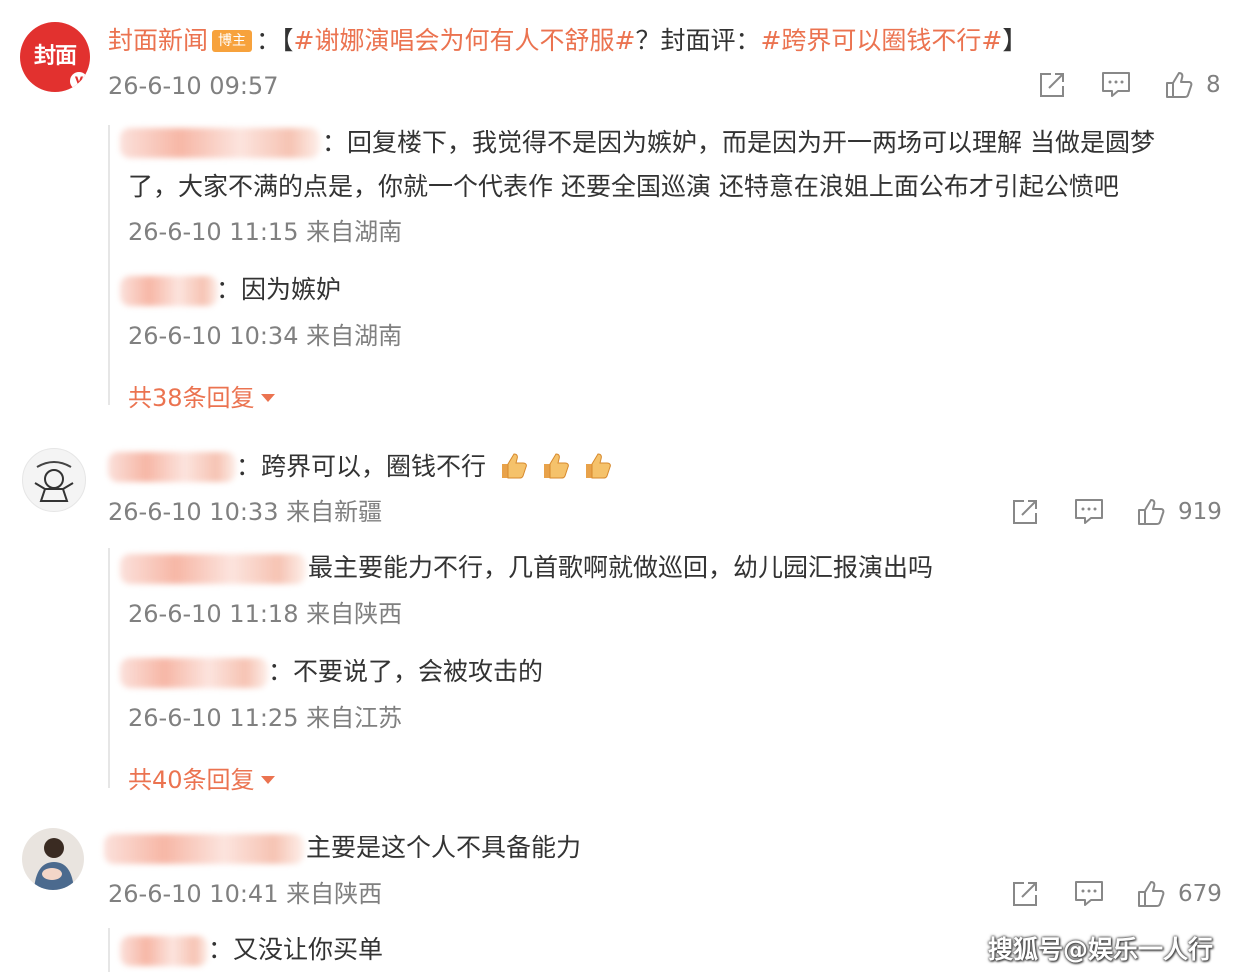 The image size is (1235, 972). Describe the element at coordinates (287, 40) in the screenshot. I see `bracket-open: 【` at that location.